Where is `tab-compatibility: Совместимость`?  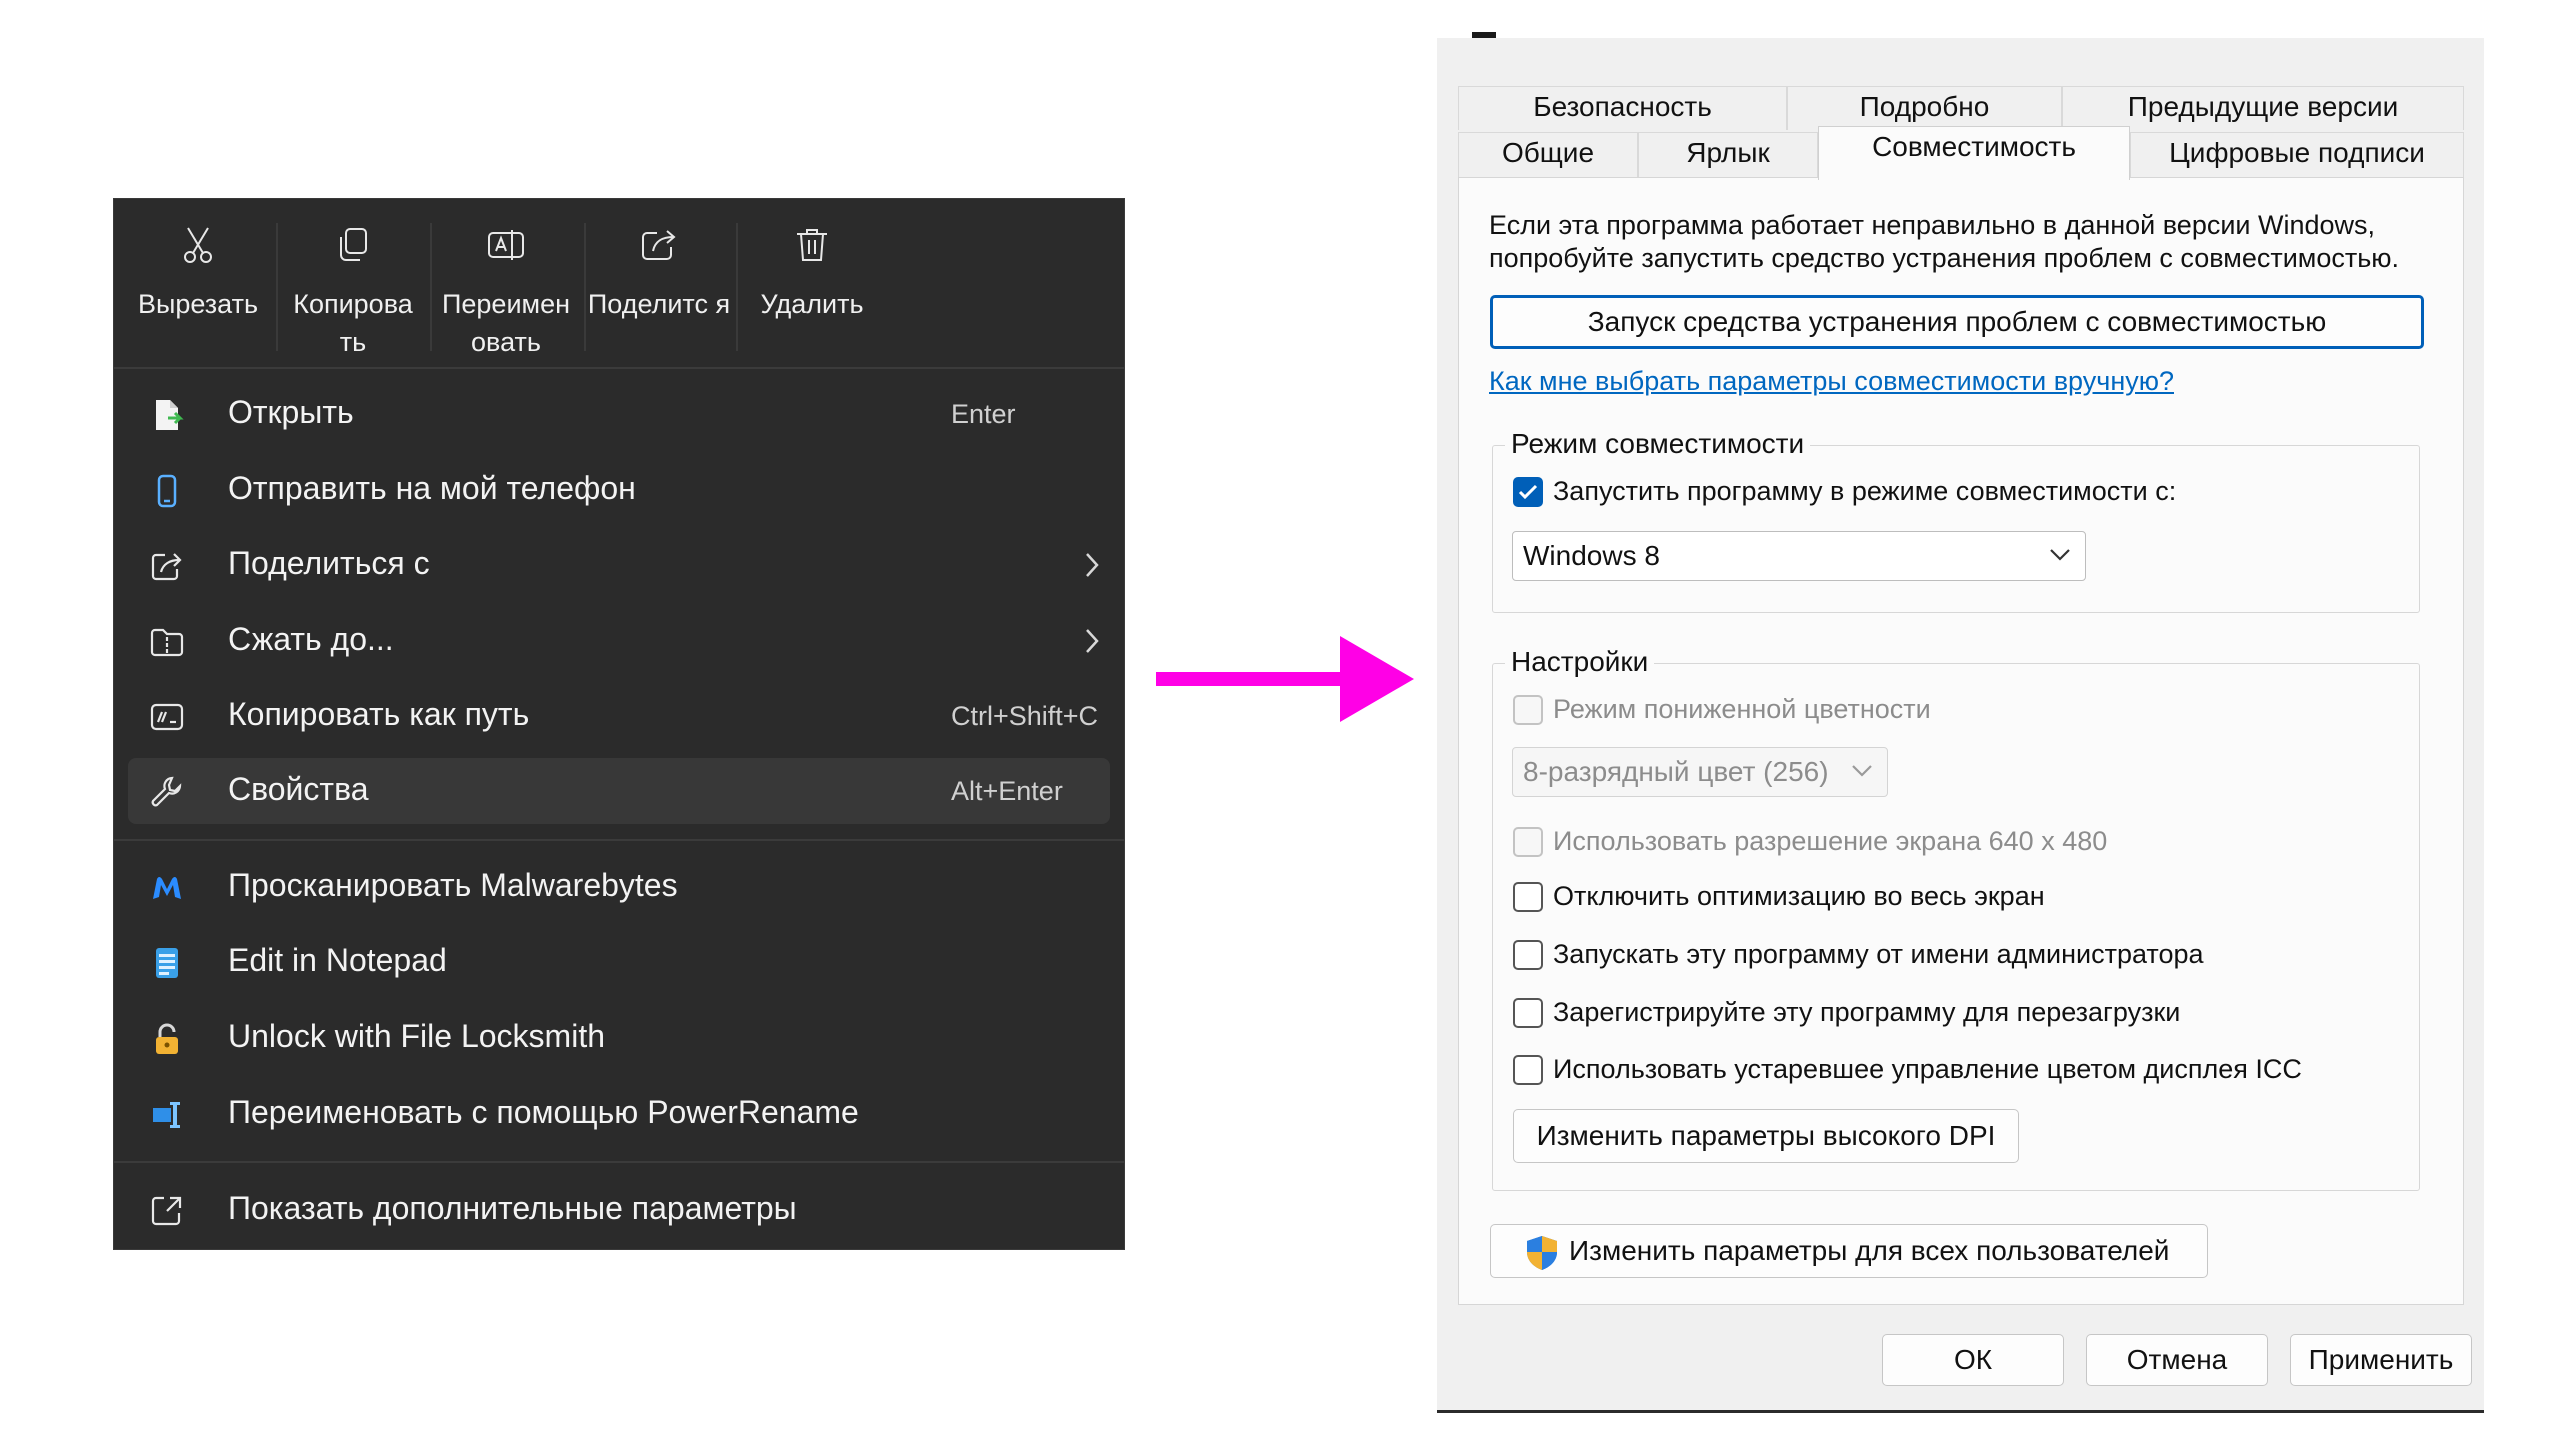
tab-compatibility: Совместимость is located at coordinates (1974, 153).